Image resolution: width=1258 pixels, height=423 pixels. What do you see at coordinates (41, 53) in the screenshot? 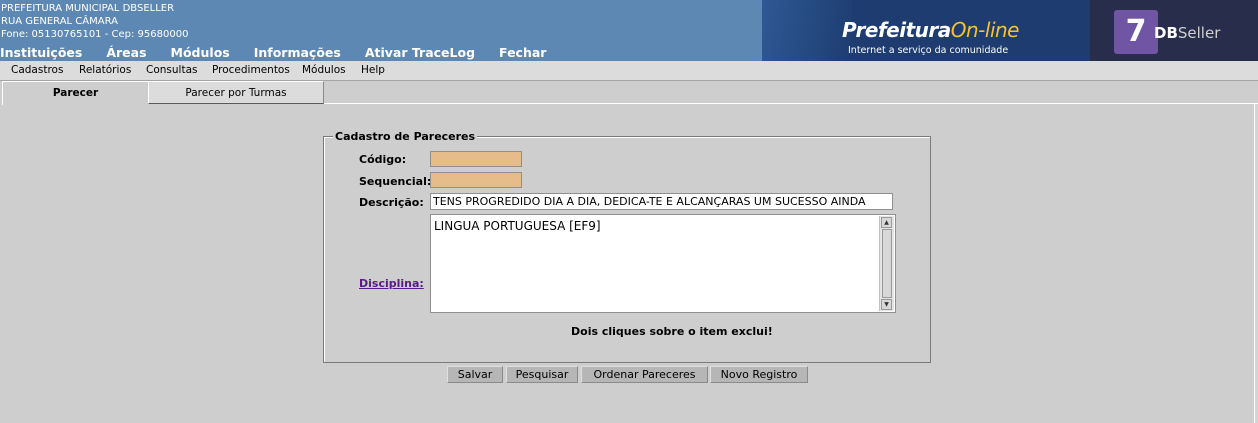
I see `nav-instituicoes: Instituições` at bounding box center [41, 53].